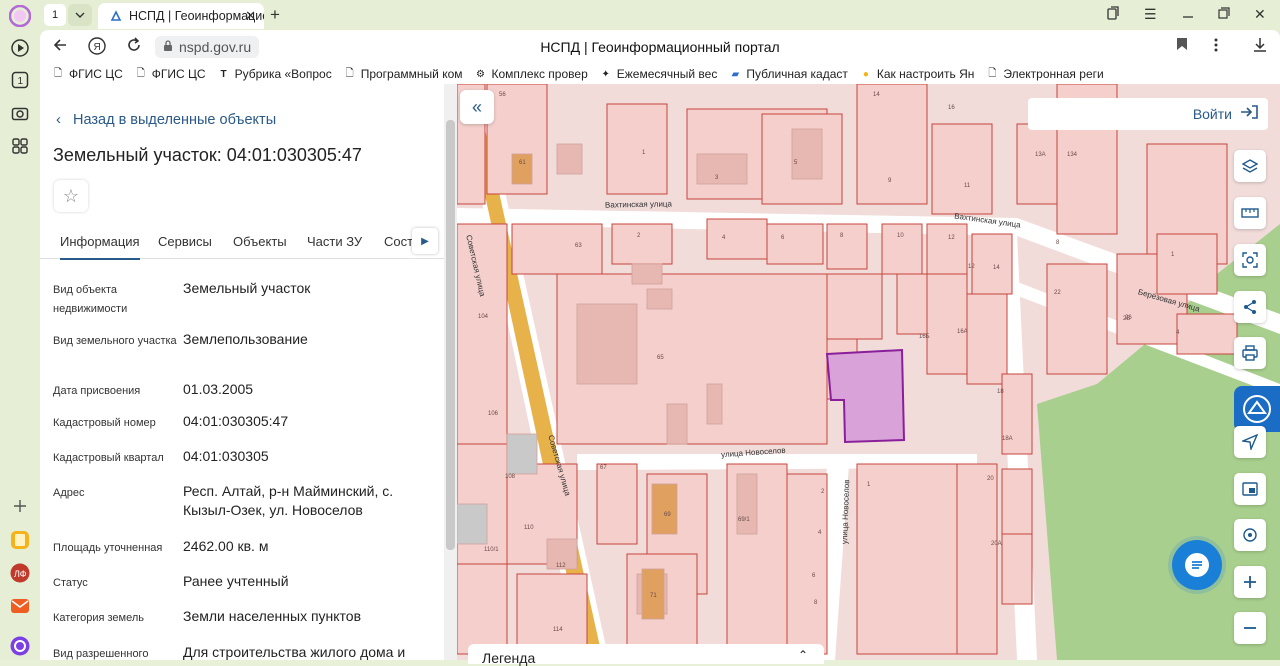 This screenshot has width=1280, height=666. I want to click on chat-icon, so click(1197, 565).